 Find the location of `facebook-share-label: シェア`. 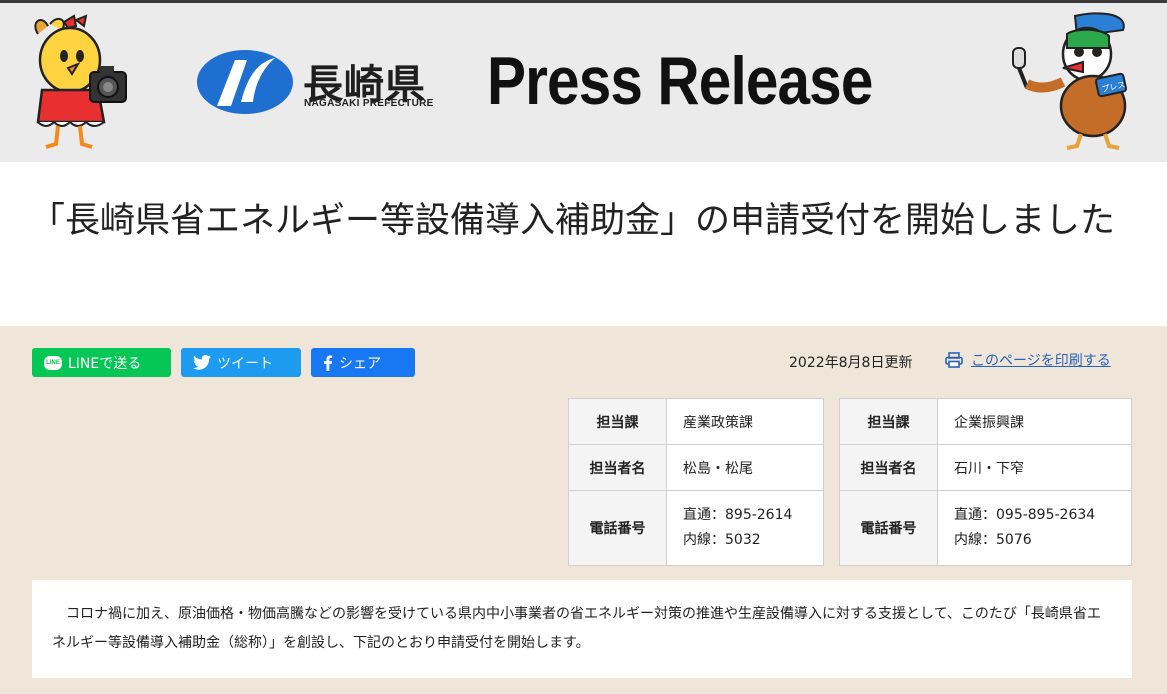

facebook-share-label: シェア is located at coordinates (360, 363).